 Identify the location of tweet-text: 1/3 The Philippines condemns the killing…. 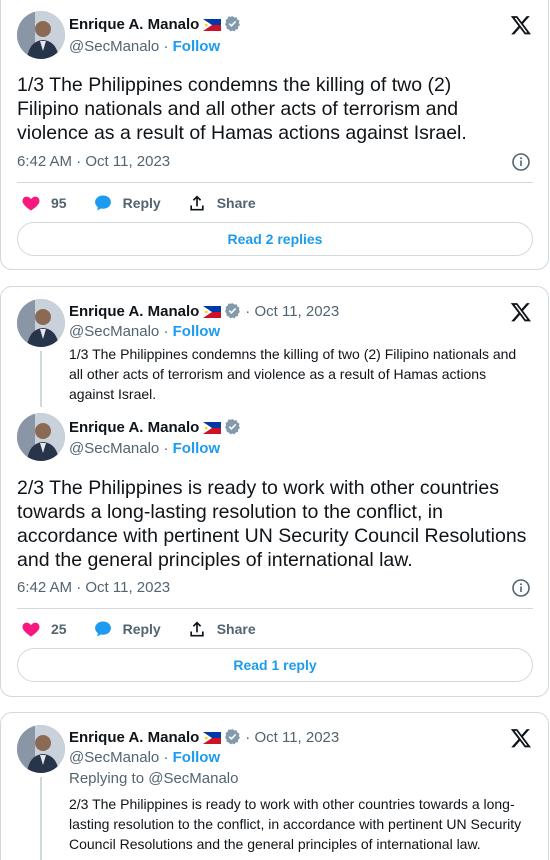
(242, 109).